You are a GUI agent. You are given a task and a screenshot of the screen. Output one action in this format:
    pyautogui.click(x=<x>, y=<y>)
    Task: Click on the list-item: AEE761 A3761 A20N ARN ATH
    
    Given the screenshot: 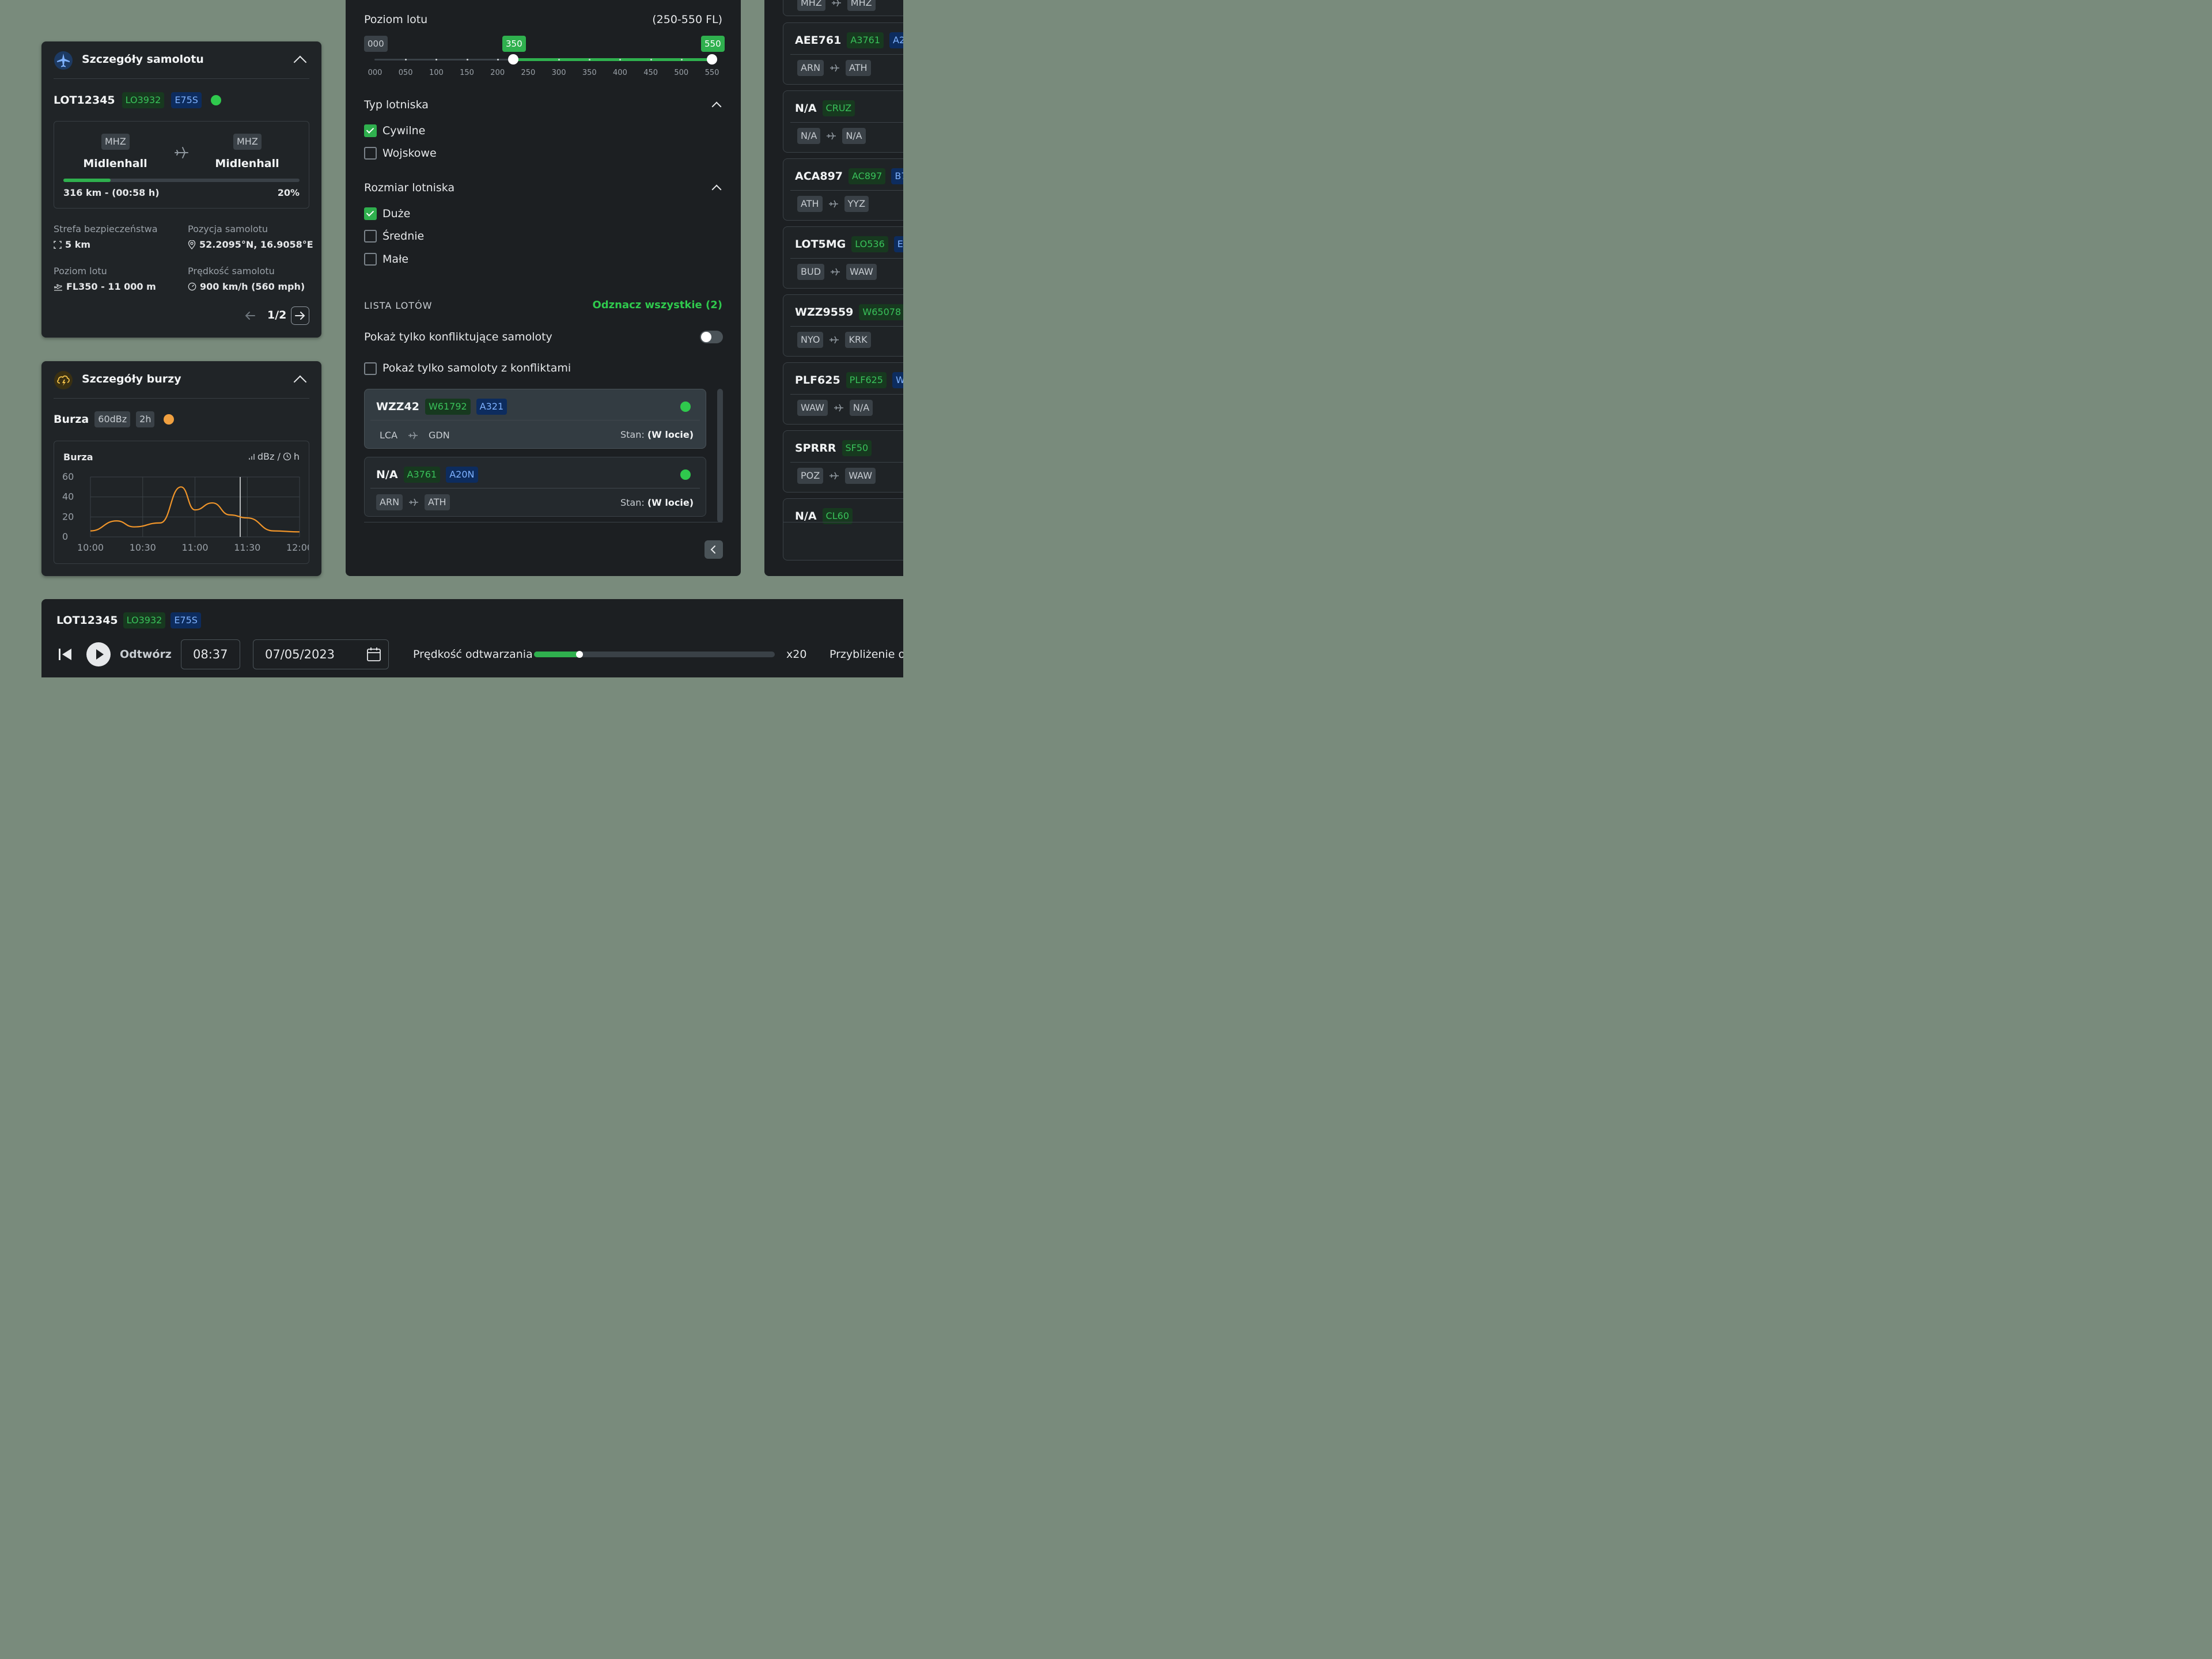 What is the action you would take?
    pyautogui.click(x=843, y=53)
    